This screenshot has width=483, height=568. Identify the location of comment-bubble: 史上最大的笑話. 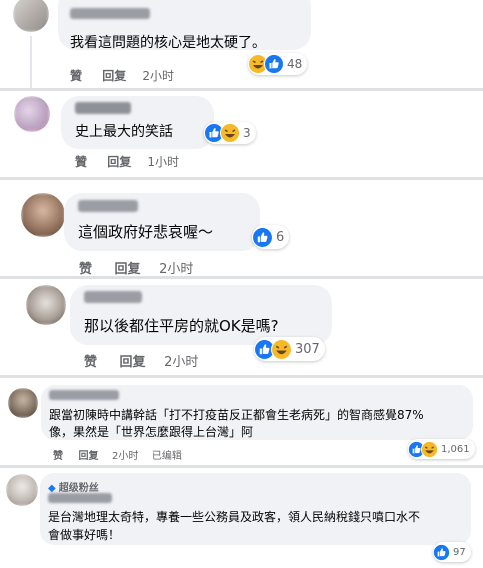
(137, 122).